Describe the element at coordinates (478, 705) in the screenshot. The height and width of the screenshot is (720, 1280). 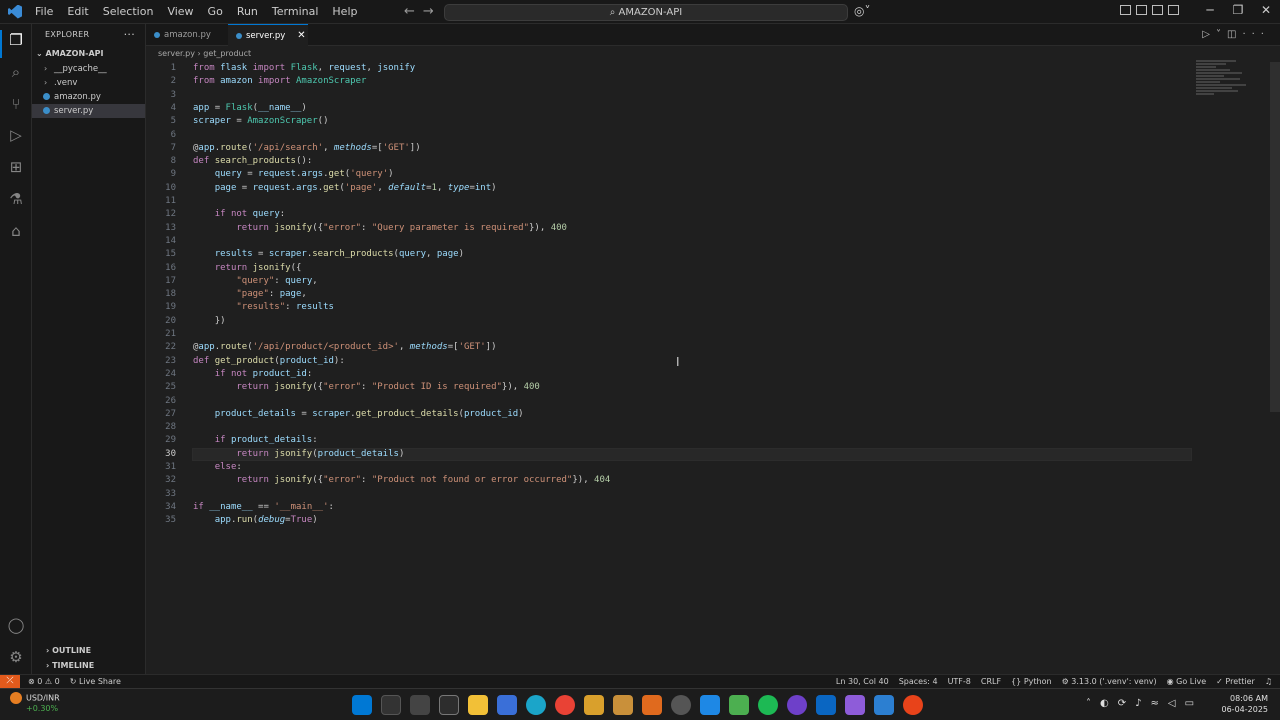
I see `file-explorer-icon` at that location.